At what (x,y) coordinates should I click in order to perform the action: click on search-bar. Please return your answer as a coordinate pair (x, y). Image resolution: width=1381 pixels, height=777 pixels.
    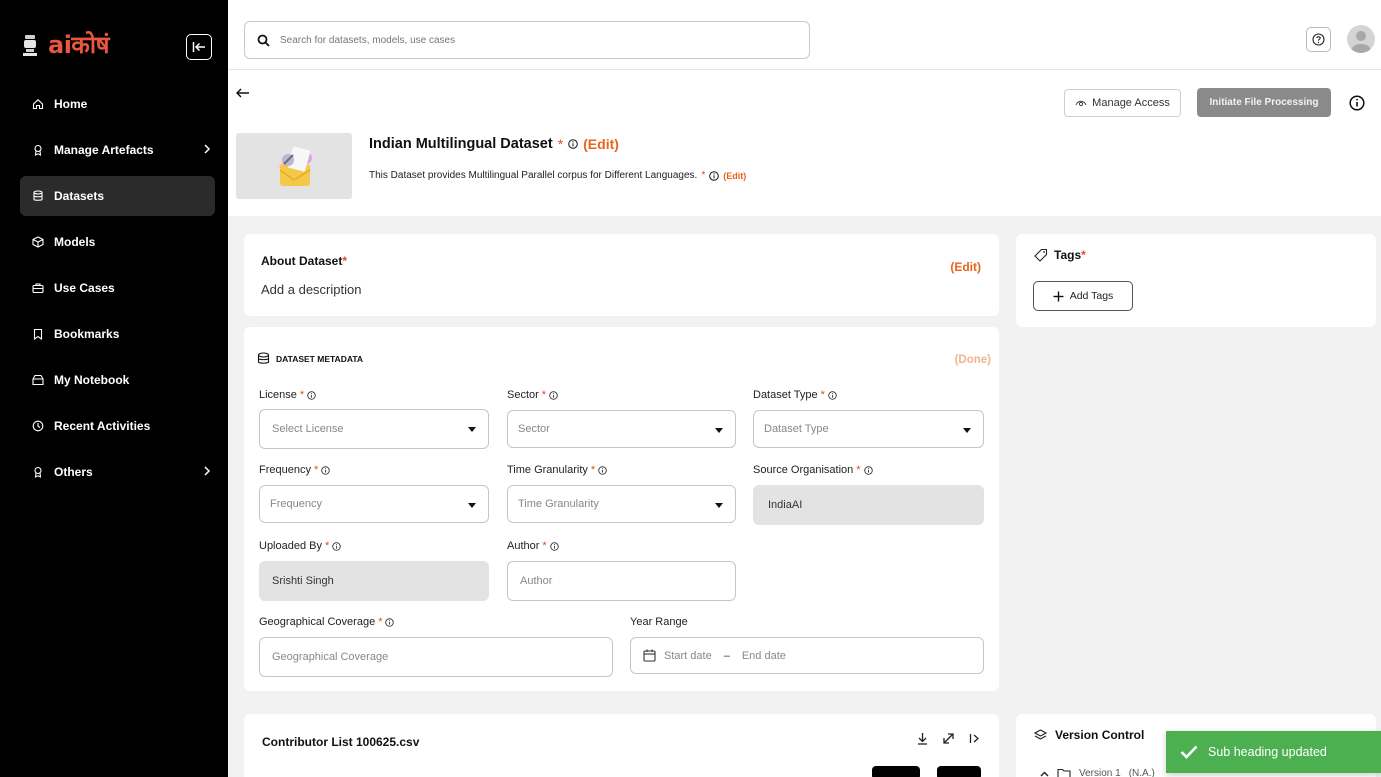
    Looking at the image, I should click on (527, 40).